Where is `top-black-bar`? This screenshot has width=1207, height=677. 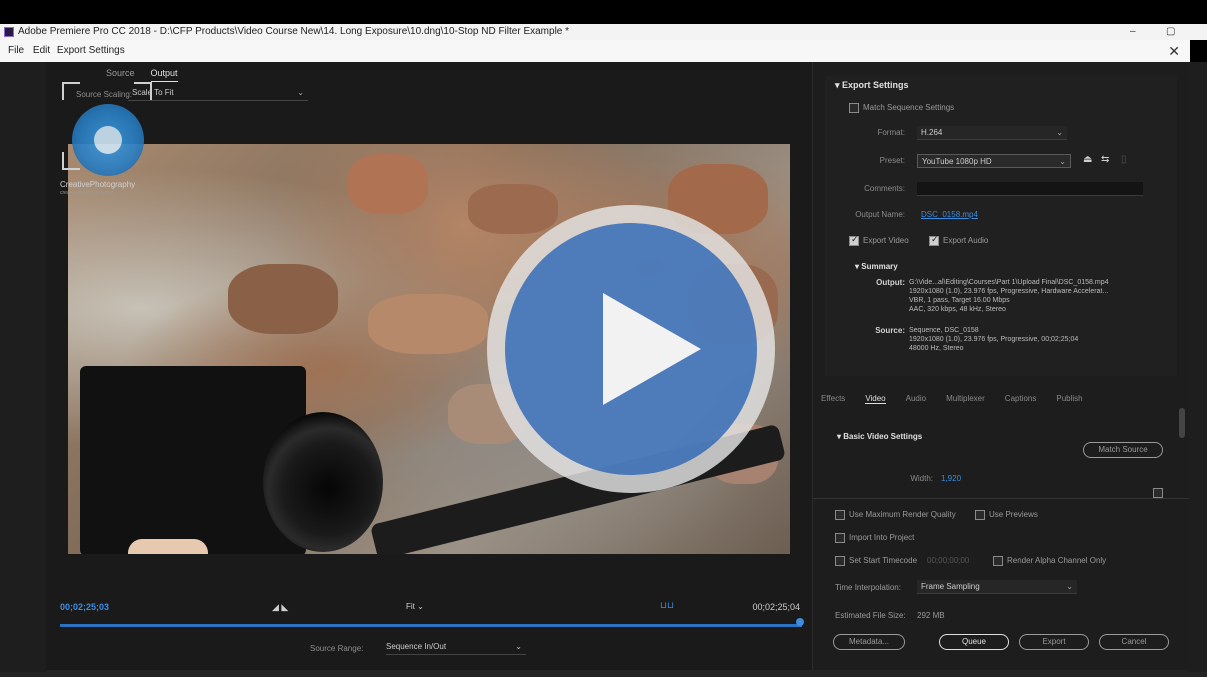 top-black-bar is located at coordinates (603, 12).